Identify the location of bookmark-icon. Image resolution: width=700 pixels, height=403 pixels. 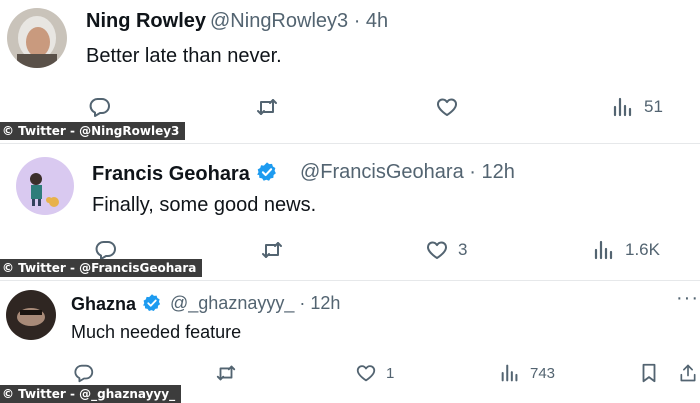
(649, 373).